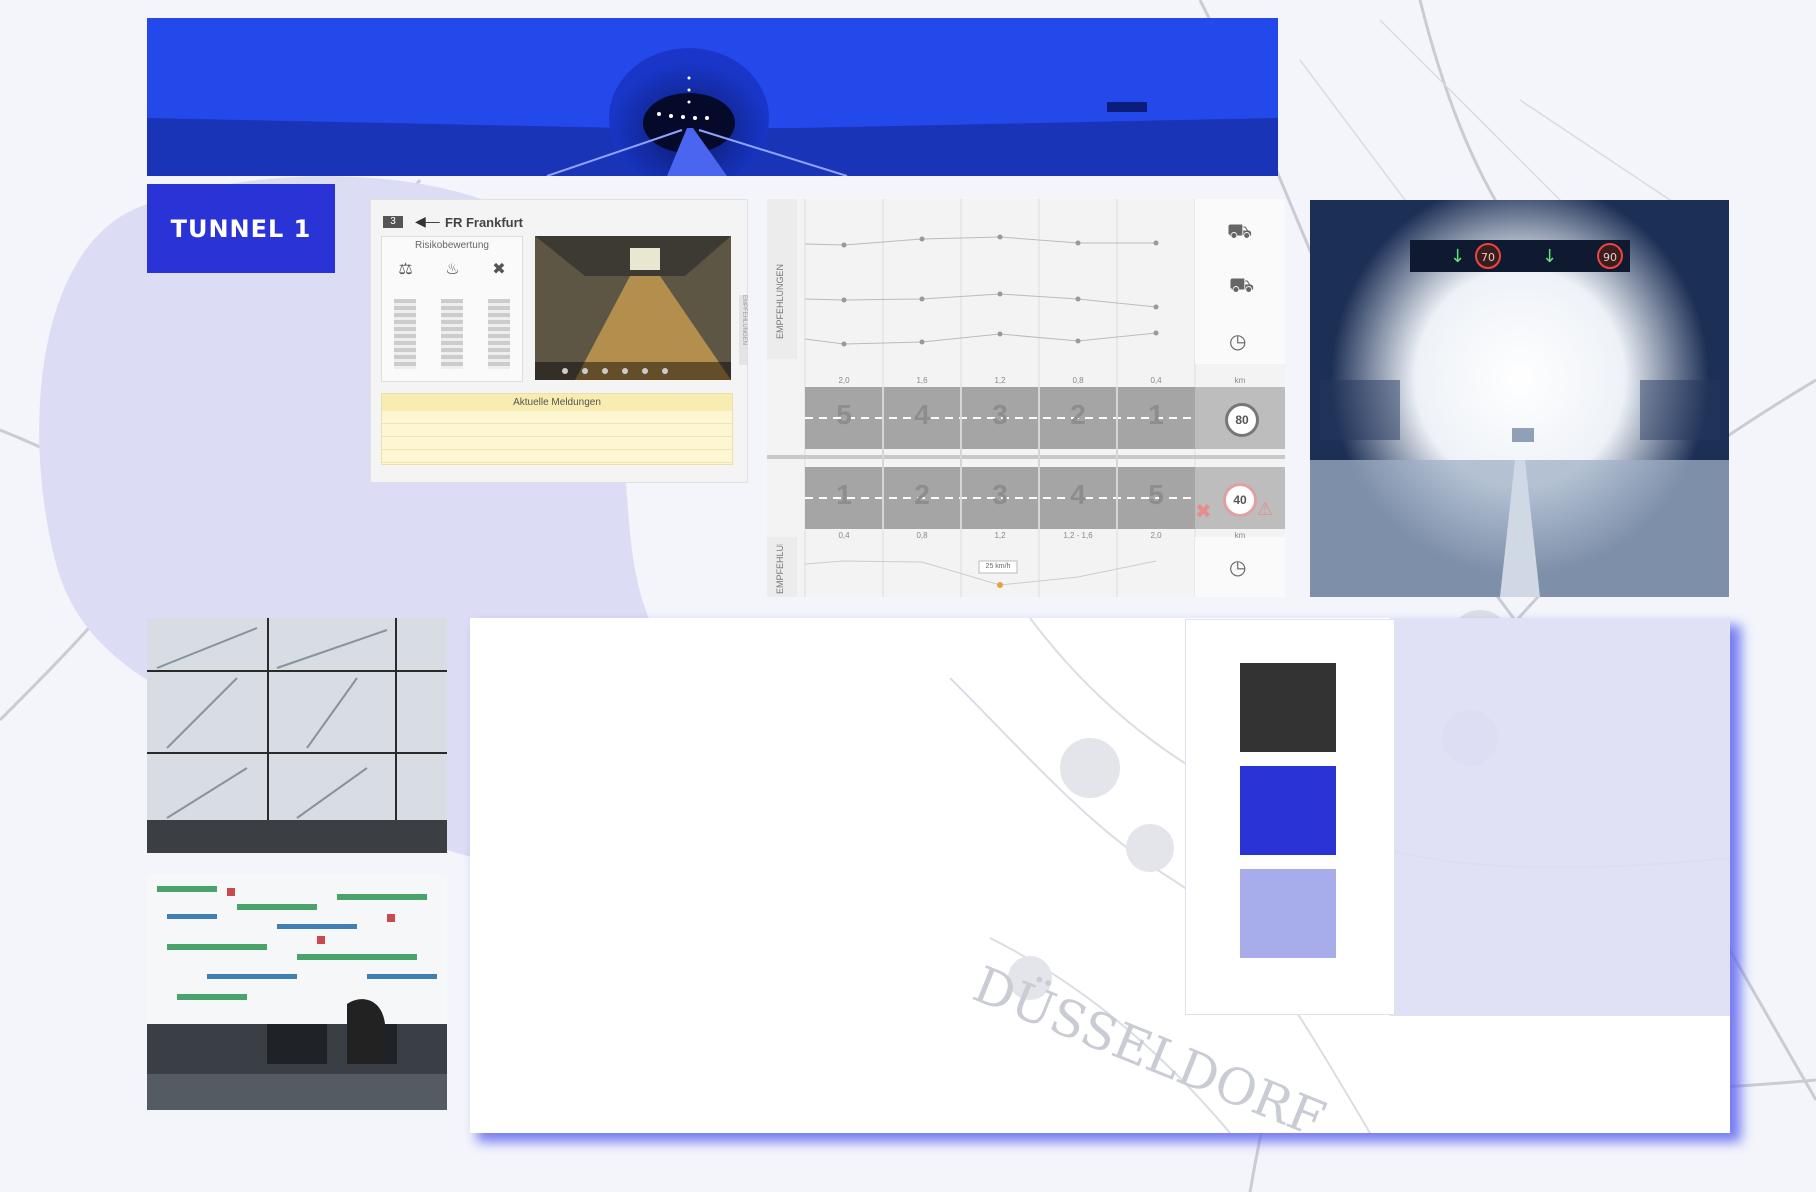  What do you see at coordinates (241, 228) in the screenshot?
I see `tunnel-tag: TUNNEL 1` at bounding box center [241, 228].